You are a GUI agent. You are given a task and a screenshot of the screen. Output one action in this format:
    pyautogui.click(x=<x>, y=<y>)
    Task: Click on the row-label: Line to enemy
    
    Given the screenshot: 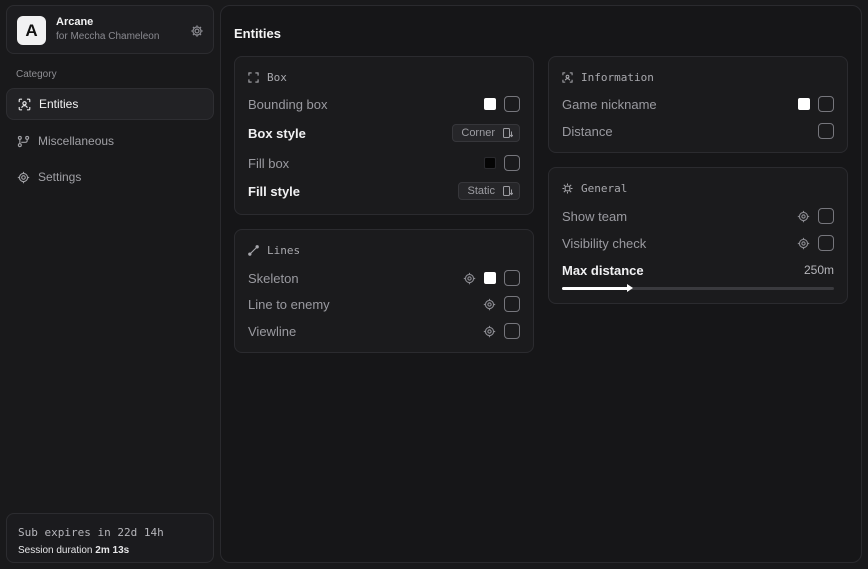 What is the action you would take?
    pyautogui.click(x=289, y=304)
    